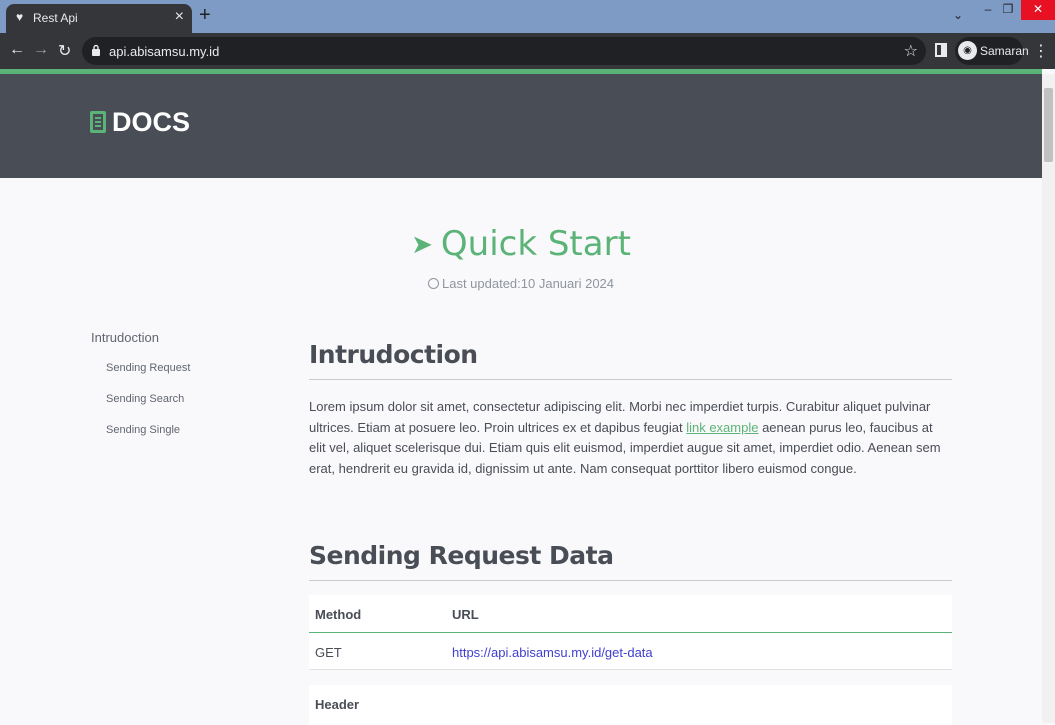  I want to click on nav-item-sending-single: Sending Single, so click(148, 430).